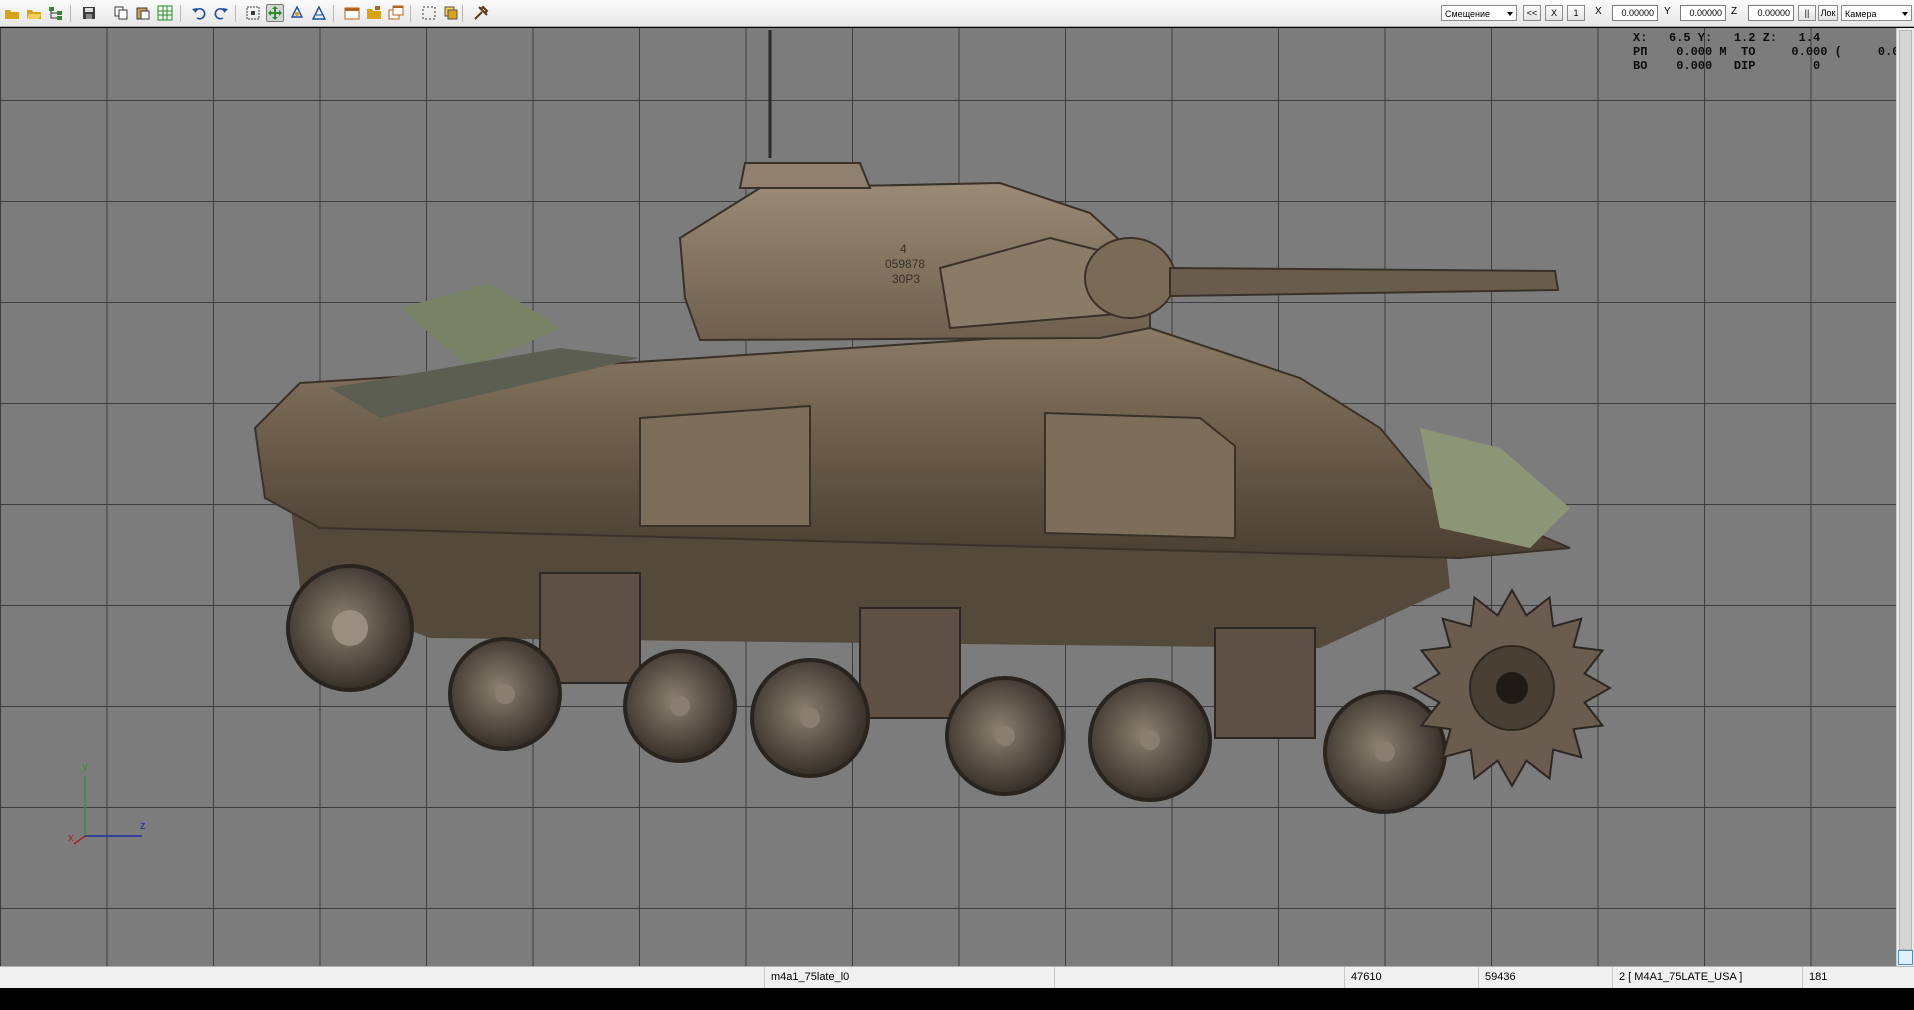 Image resolution: width=1914 pixels, height=1010 pixels. I want to click on folder-icon, so click(374, 12).